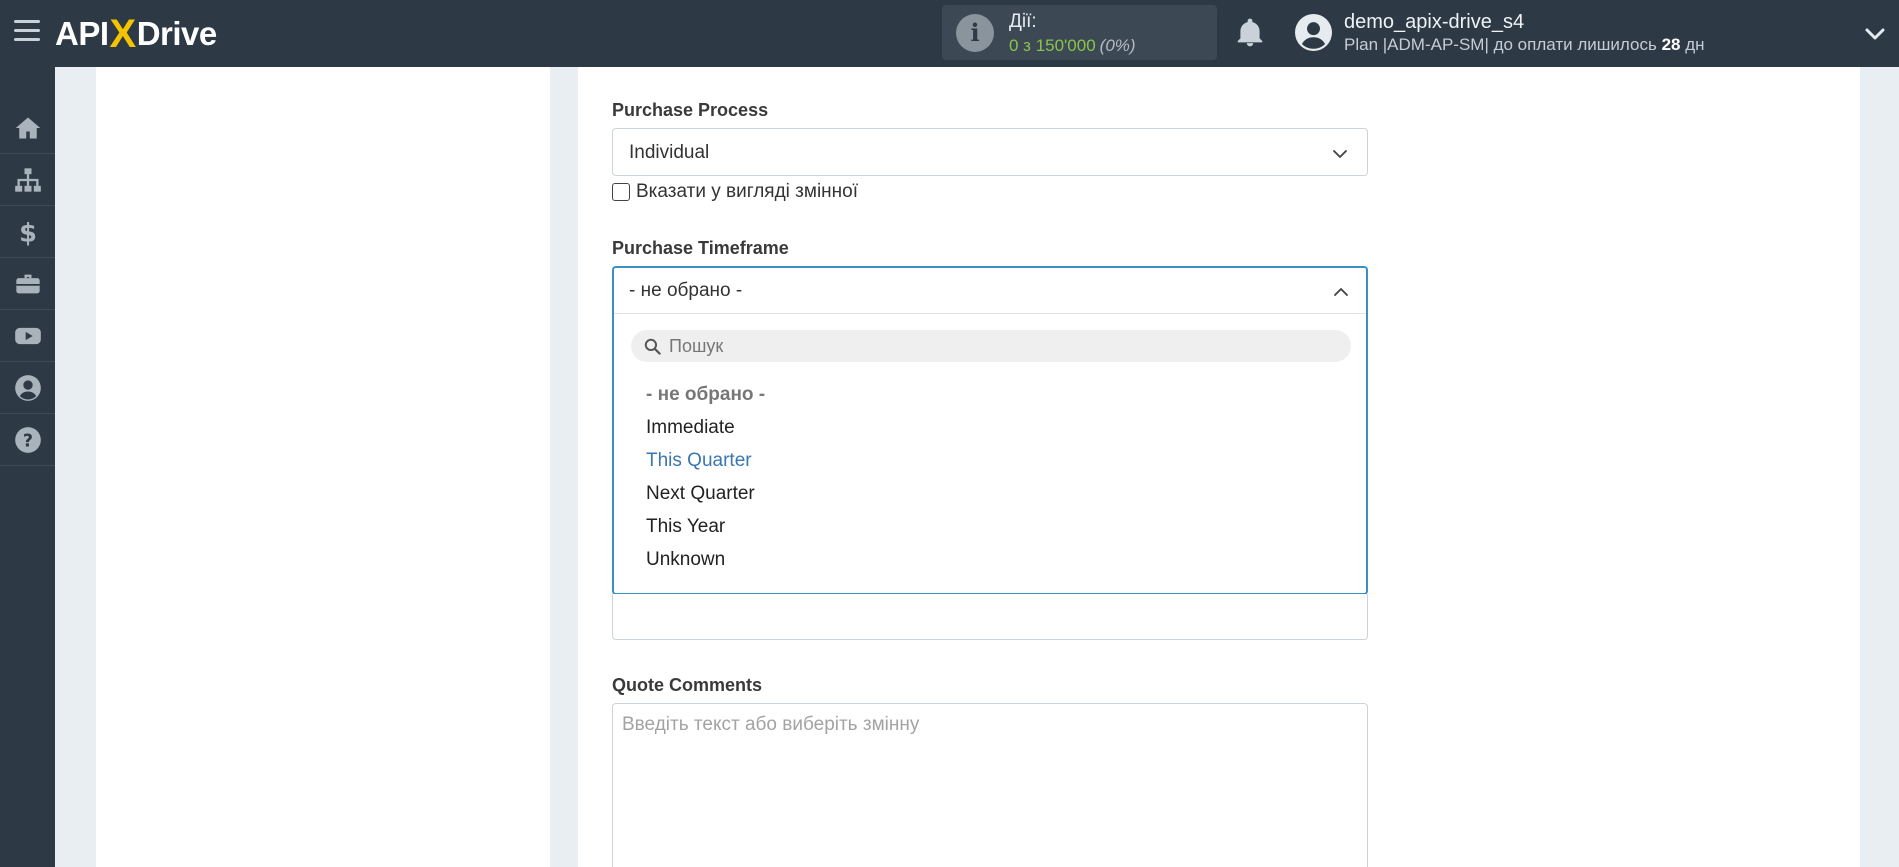  Describe the element at coordinates (700, 248) in the screenshot. I see `purchase-timeframe-label: Purchase Timeframe` at that location.